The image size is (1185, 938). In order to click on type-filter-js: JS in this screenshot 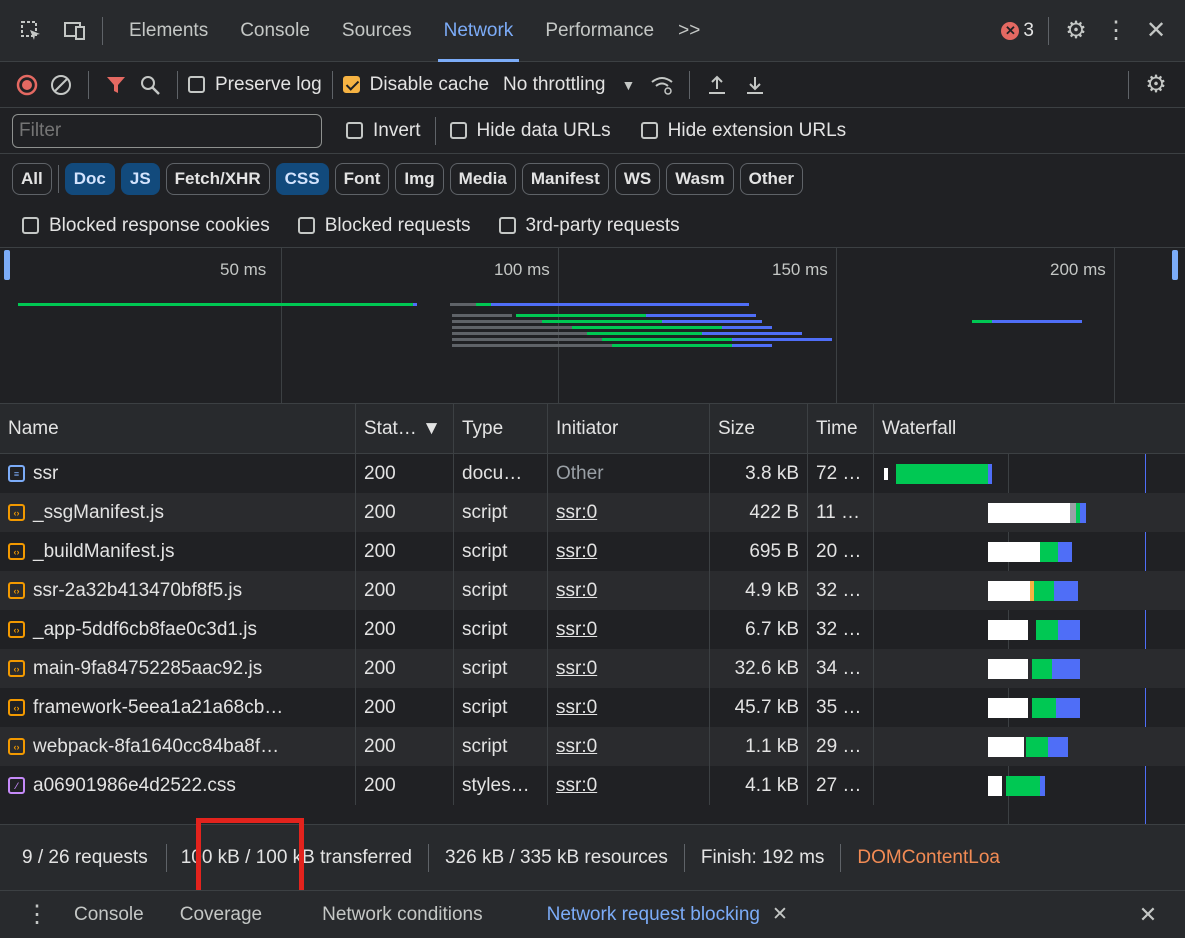, I will do `click(140, 179)`.